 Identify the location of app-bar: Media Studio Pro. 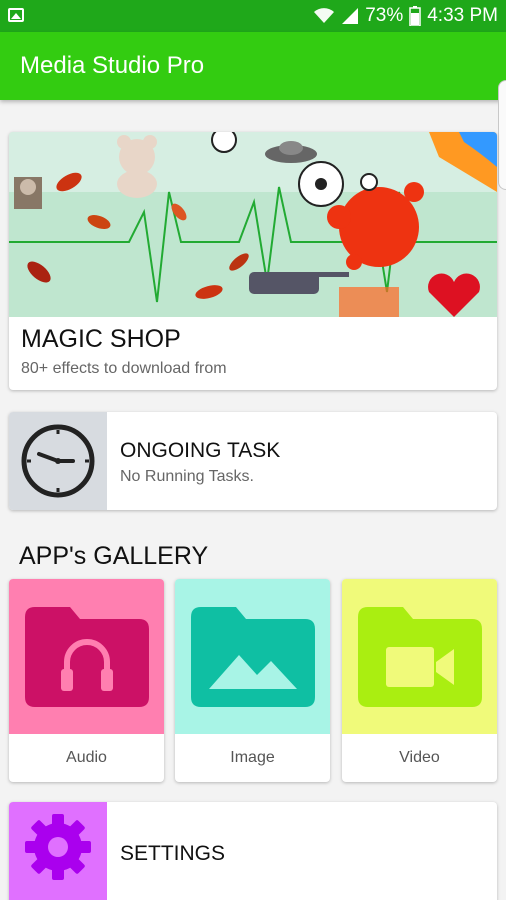
(253, 66).